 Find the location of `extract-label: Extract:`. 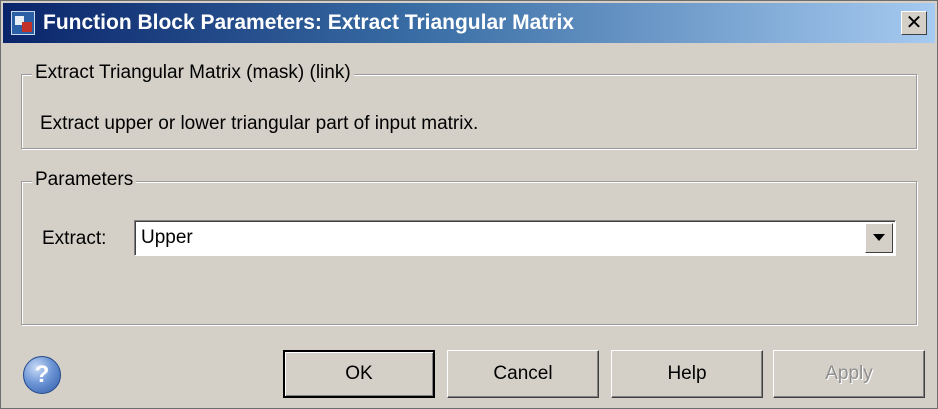

extract-label: Extract: is located at coordinates (74, 238).